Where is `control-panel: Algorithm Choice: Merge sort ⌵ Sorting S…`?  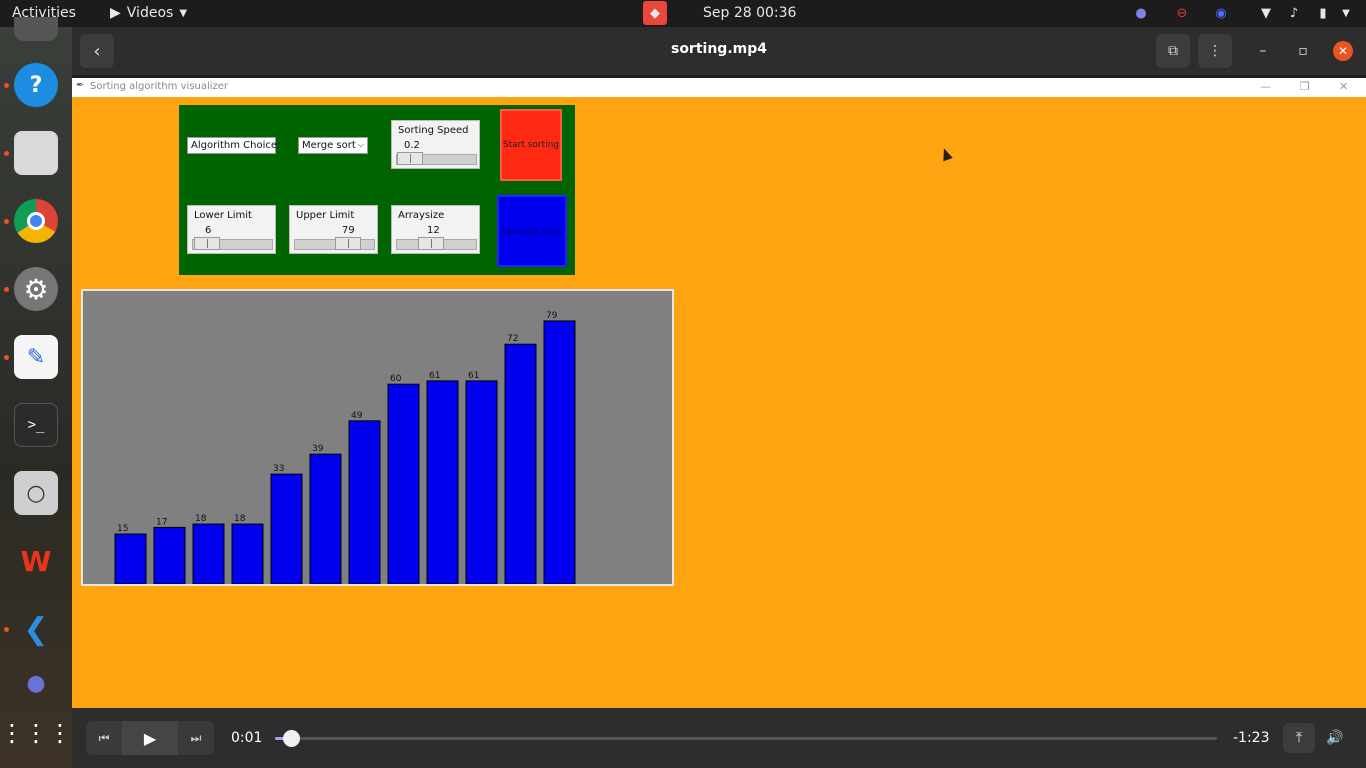 control-panel: Algorithm Choice: Merge sort ⌵ Sorting S… is located at coordinates (377, 190).